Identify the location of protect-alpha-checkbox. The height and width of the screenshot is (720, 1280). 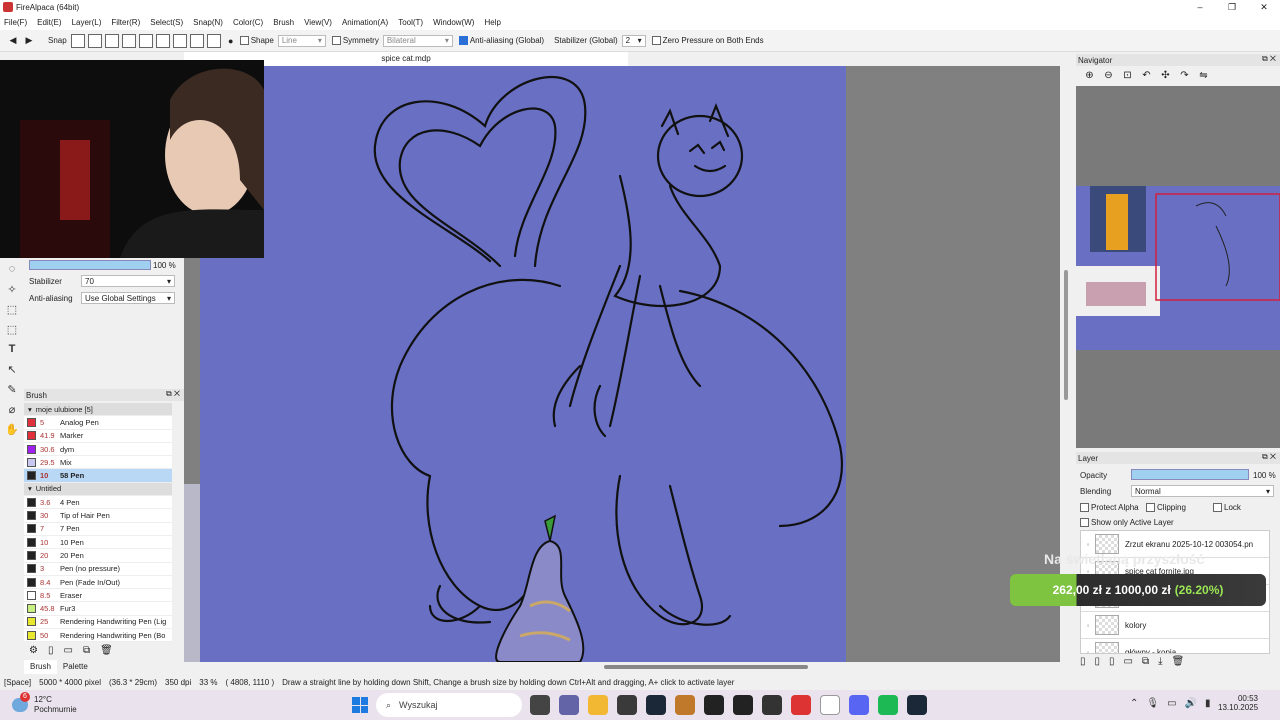
(1084, 507).